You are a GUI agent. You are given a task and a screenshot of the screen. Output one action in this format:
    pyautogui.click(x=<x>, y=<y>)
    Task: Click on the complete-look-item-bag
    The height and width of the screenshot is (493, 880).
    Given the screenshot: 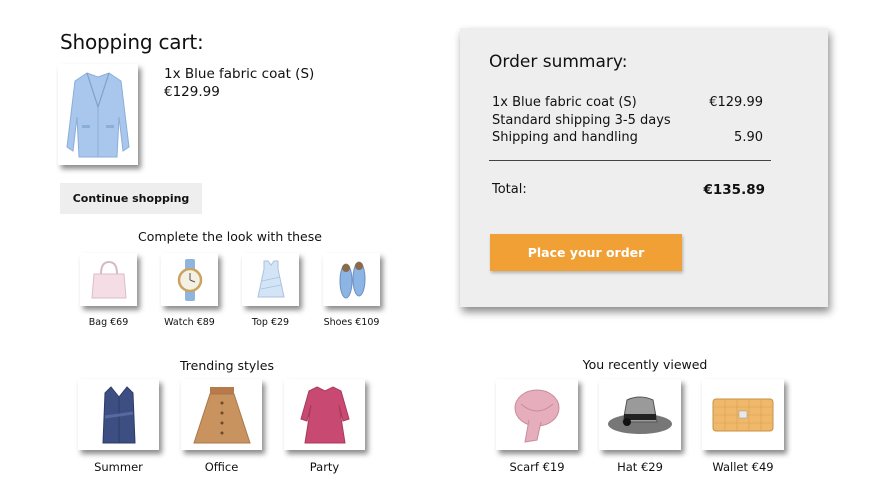 What is the action you would take?
    pyautogui.click(x=108, y=279)
    